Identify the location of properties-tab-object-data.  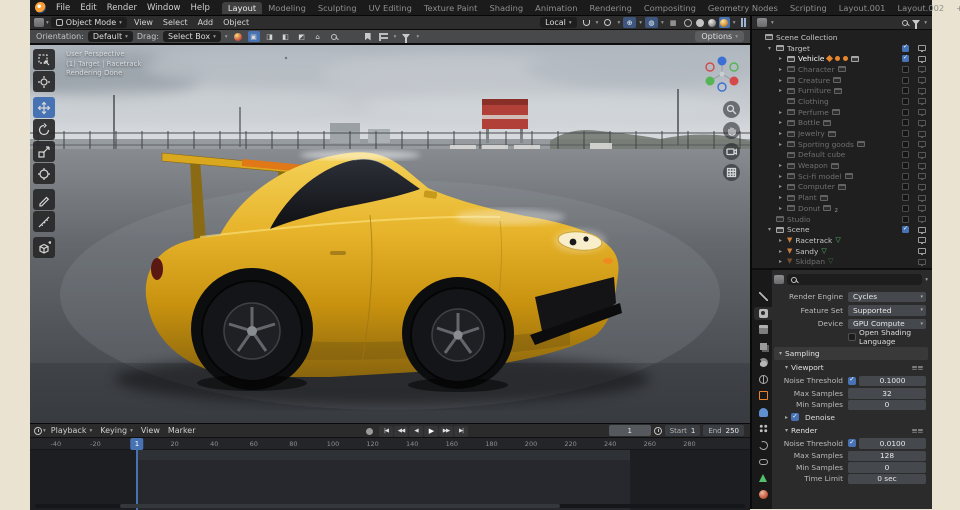
(763, 478).